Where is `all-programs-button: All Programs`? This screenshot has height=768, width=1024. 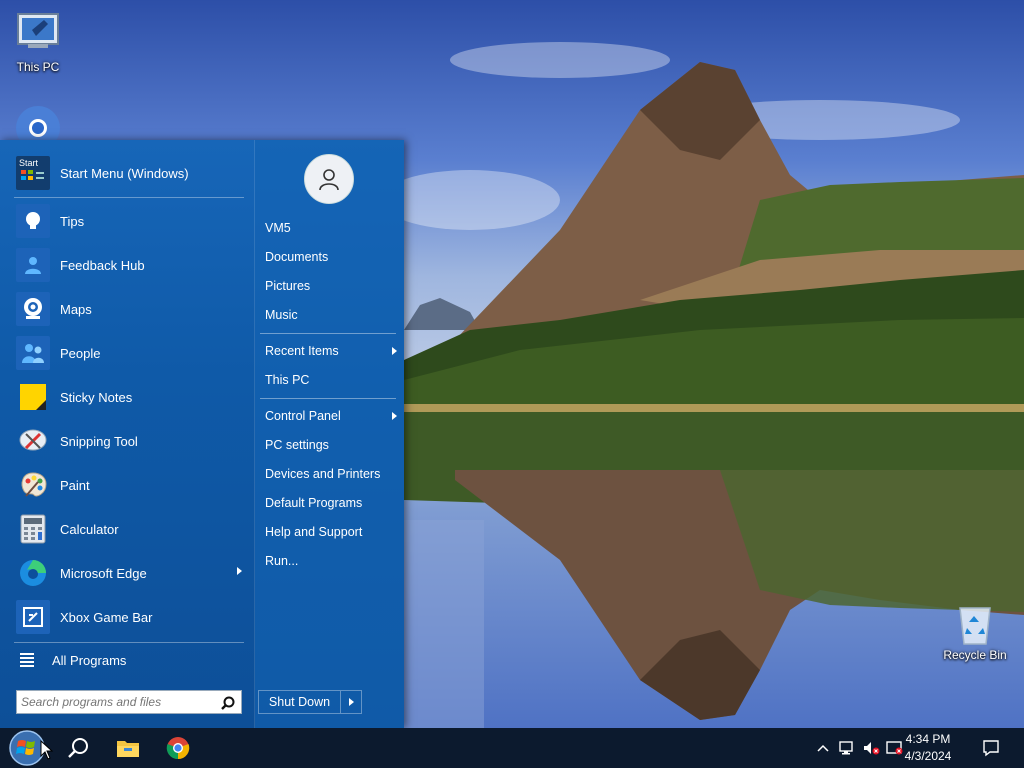
all-programs-button: All Programs is located at coordinates (129, 660).